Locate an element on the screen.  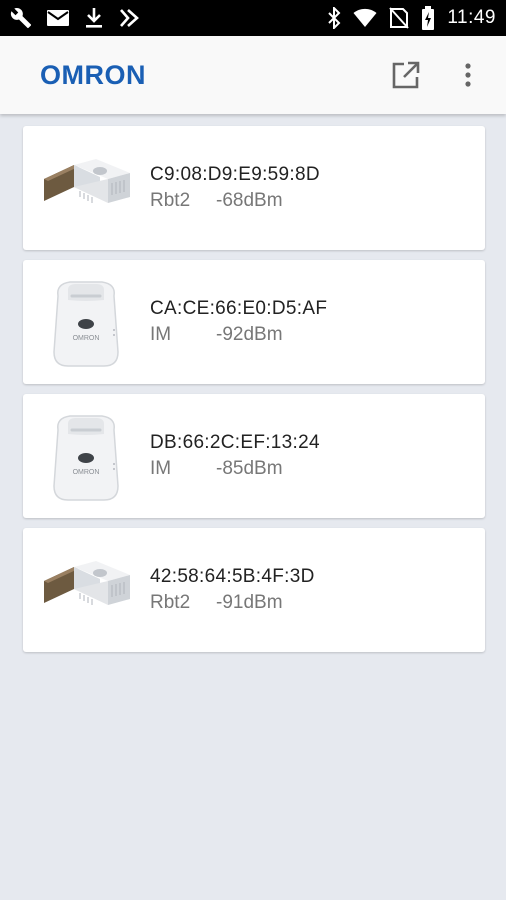
wrench-icon is located at coordinates (21, 18).